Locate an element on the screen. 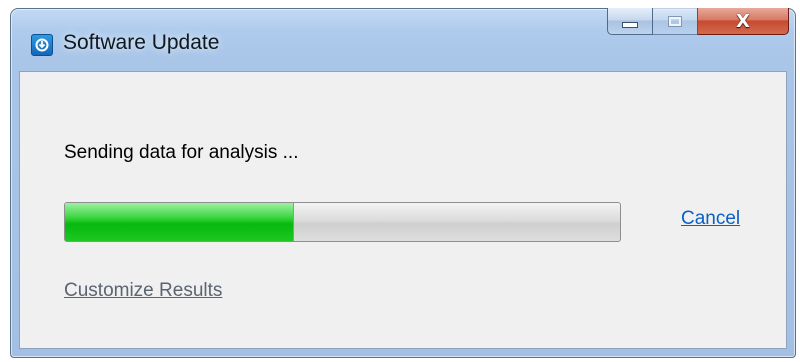 This screenshot has width=800, height=362. progress-fill is located at coordinates (179, 222).